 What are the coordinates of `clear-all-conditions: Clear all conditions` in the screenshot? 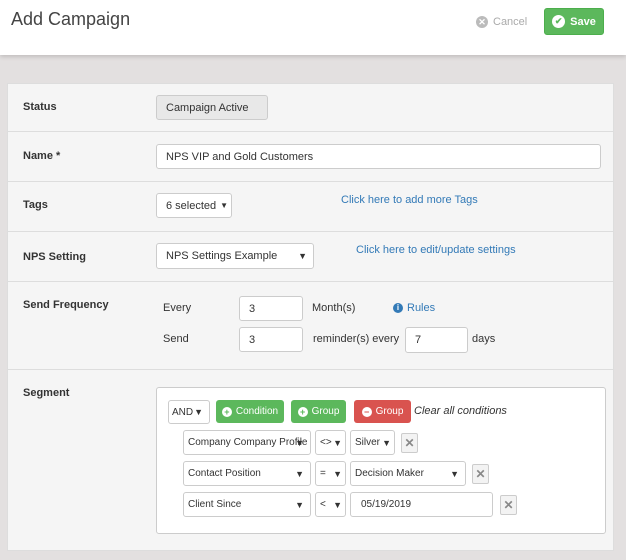 It's located at (460, 411).